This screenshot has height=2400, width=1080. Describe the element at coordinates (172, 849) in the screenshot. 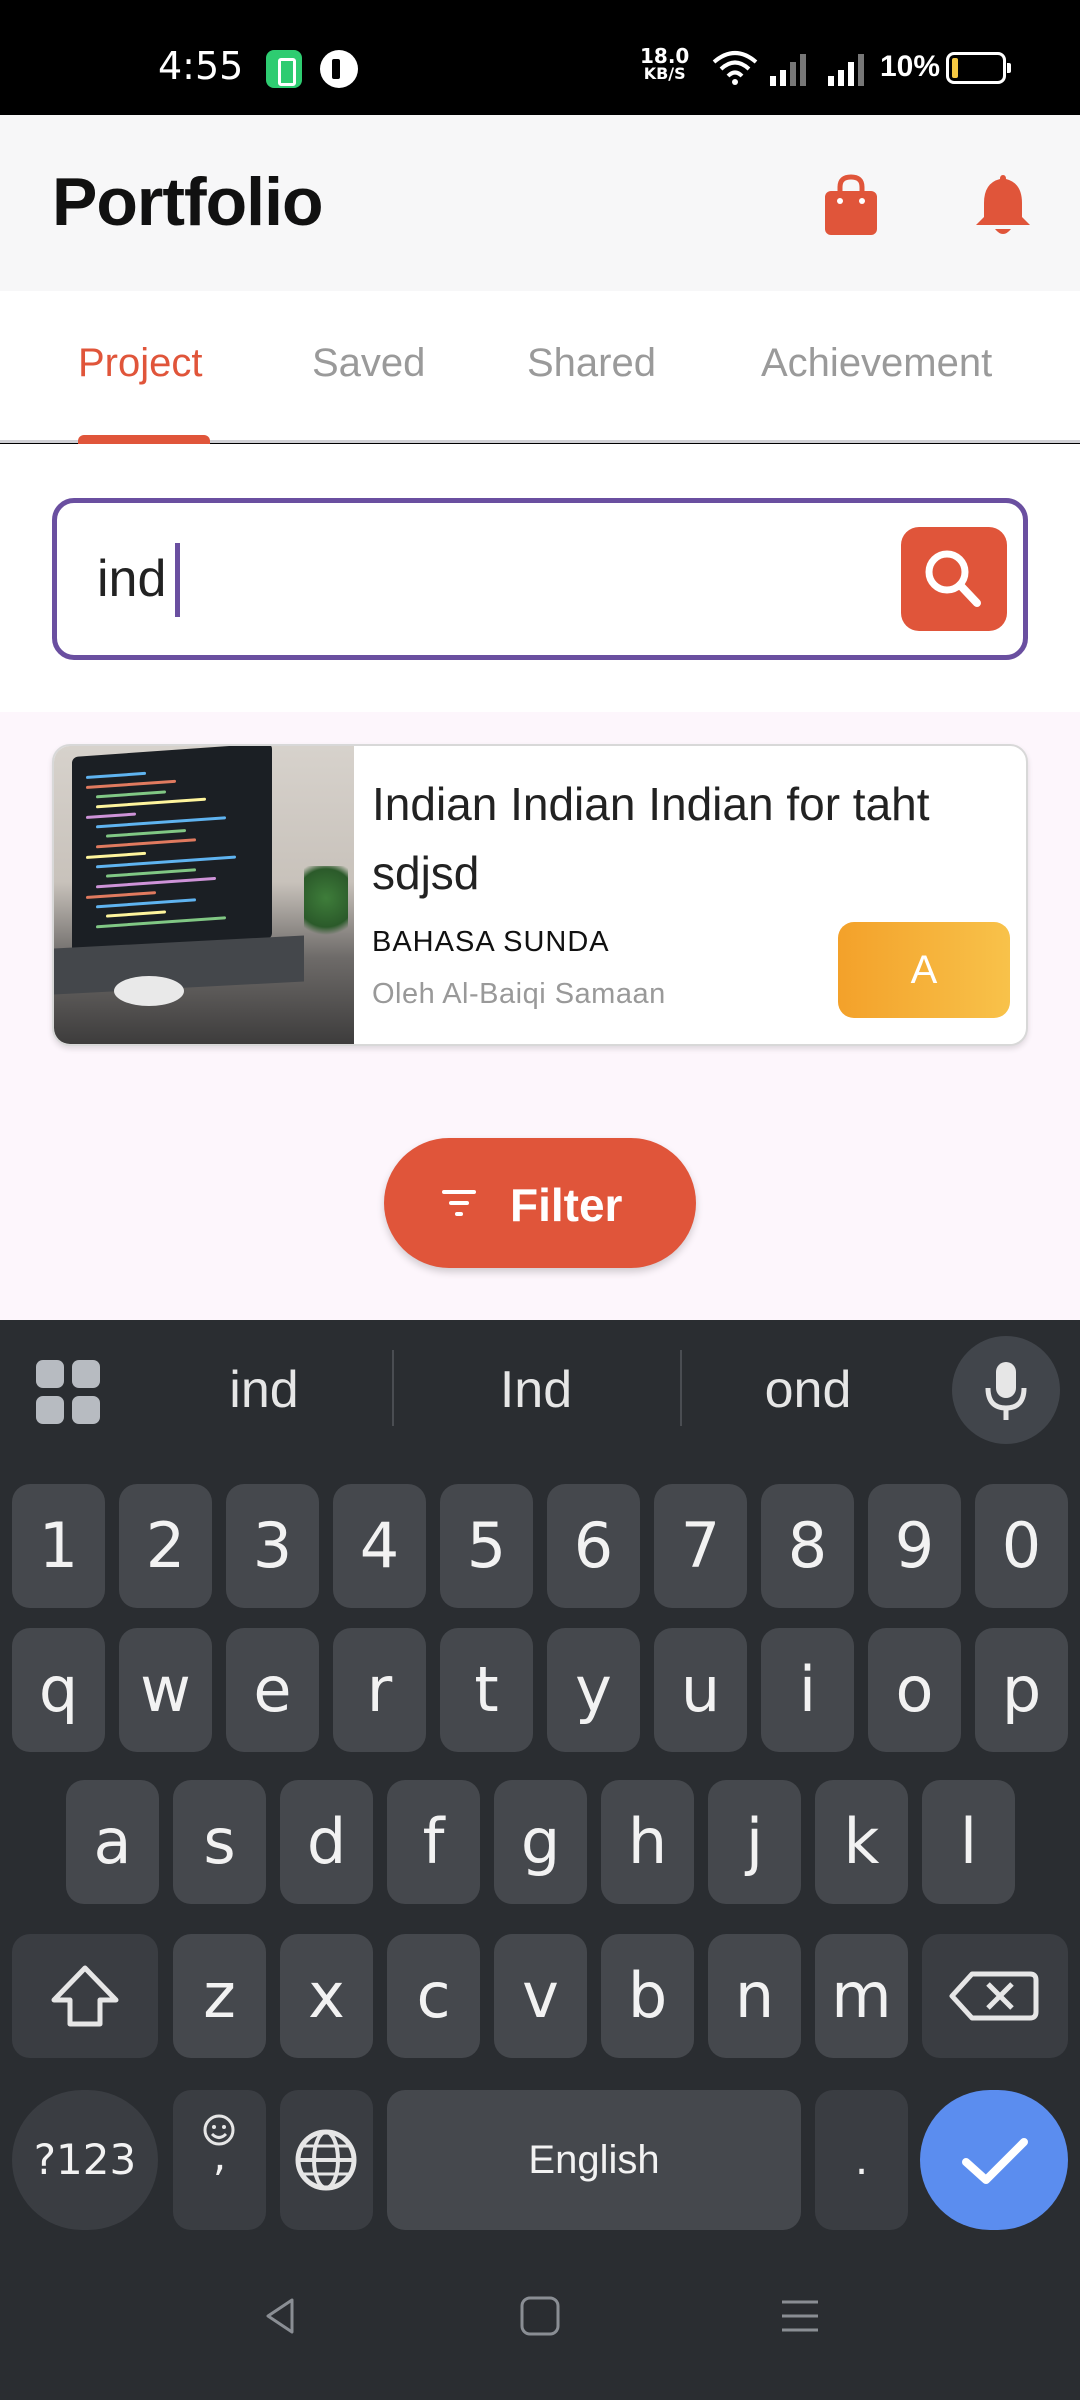

I see `laptop-screen-image` at that location.